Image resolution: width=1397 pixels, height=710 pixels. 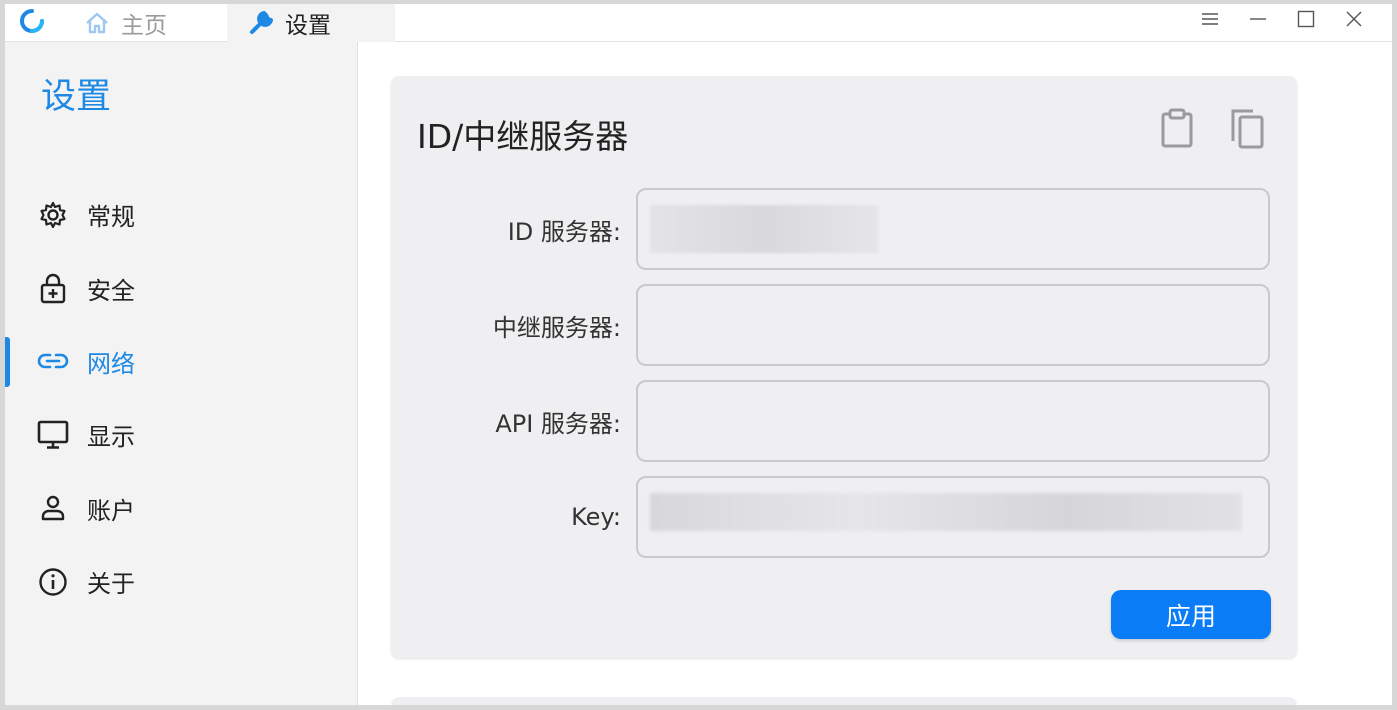 What do you see at coordinates (181, 508) in the screenshot?
I see `sidebar-item-account: 账户` at bounding box center [181, 508].